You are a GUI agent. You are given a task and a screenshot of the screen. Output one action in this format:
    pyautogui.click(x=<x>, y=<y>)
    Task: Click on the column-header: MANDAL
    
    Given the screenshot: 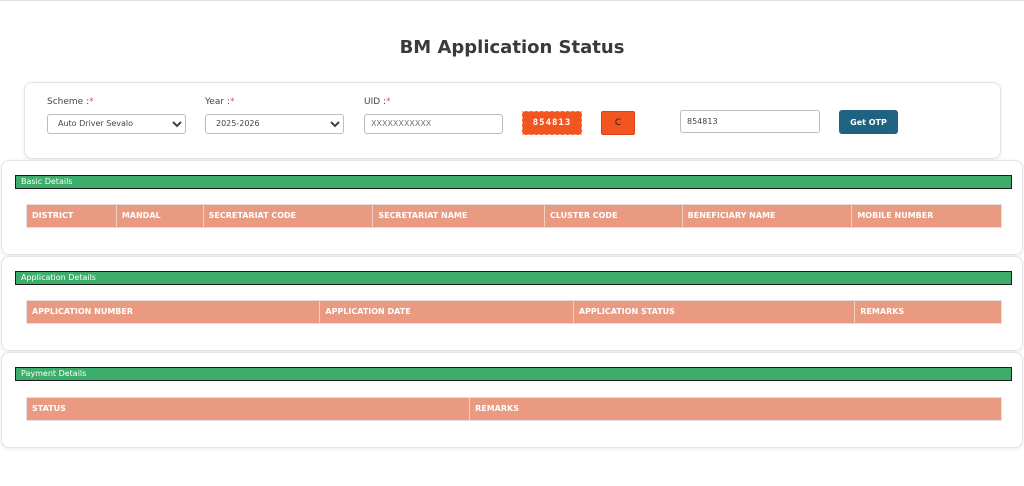 What is the action you would take?
    pyautogui.click(x=160, y=216)
    